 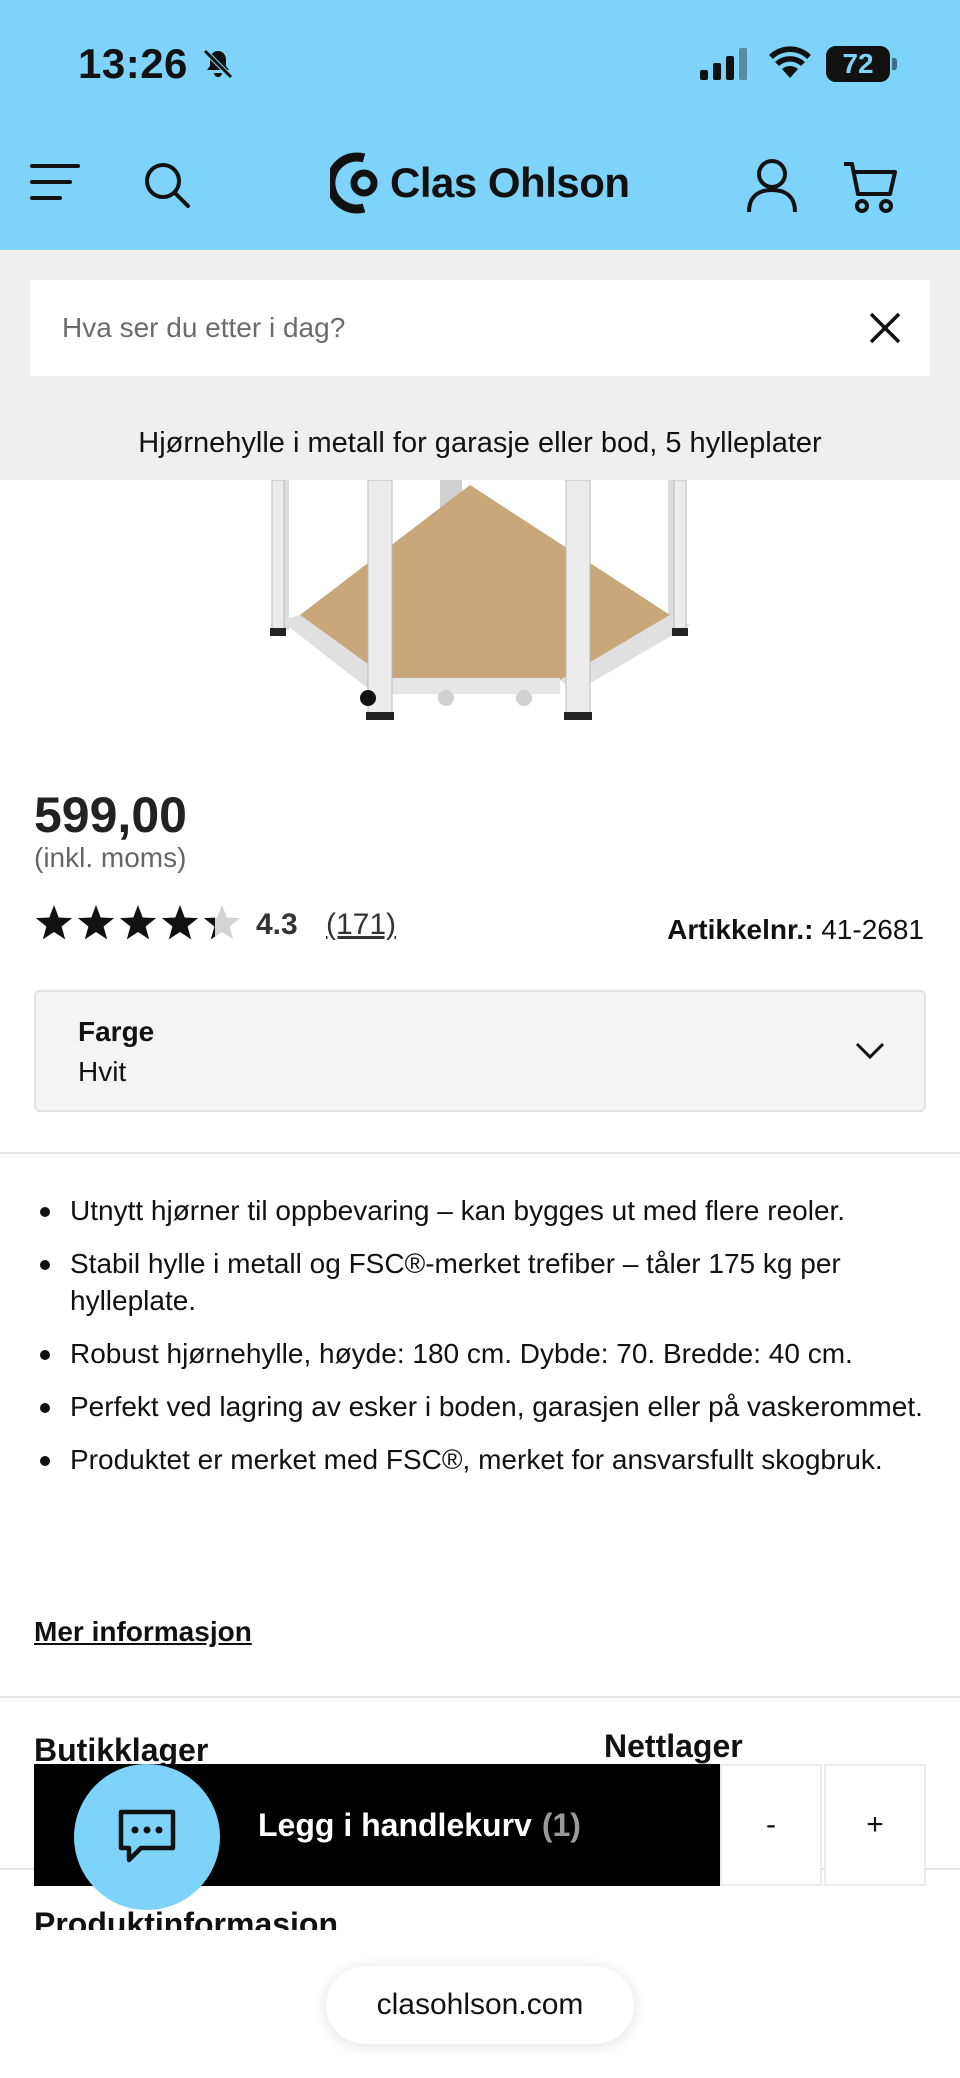 I want to click on search-input, so click(x=435, y=328).